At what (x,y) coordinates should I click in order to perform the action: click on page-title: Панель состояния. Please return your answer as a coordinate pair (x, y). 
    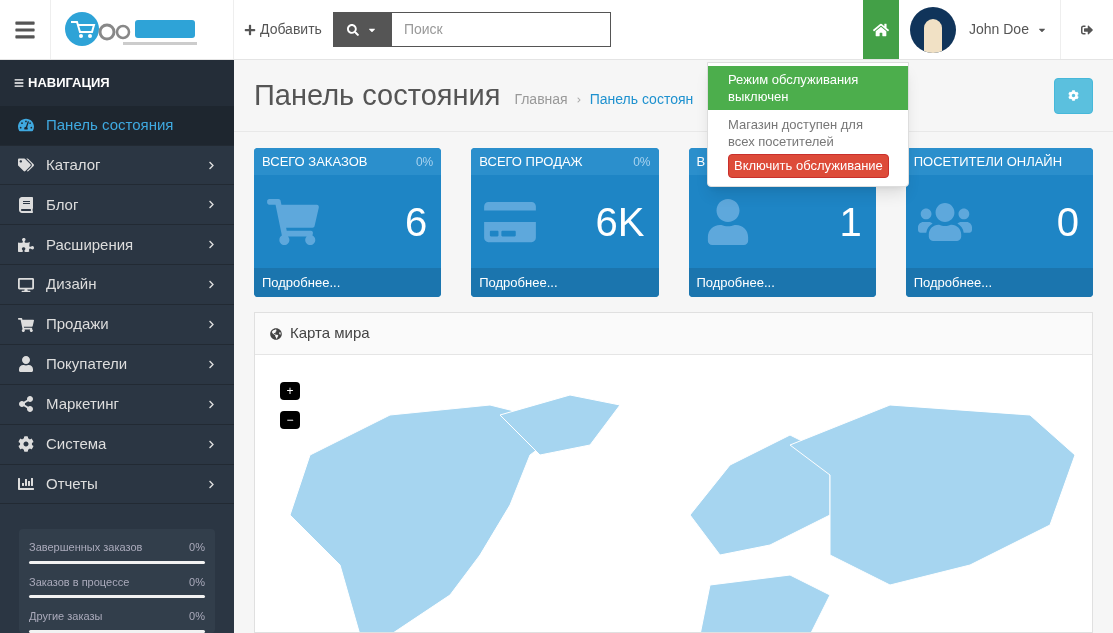
    Looking at the image, I should click on (377, 95).